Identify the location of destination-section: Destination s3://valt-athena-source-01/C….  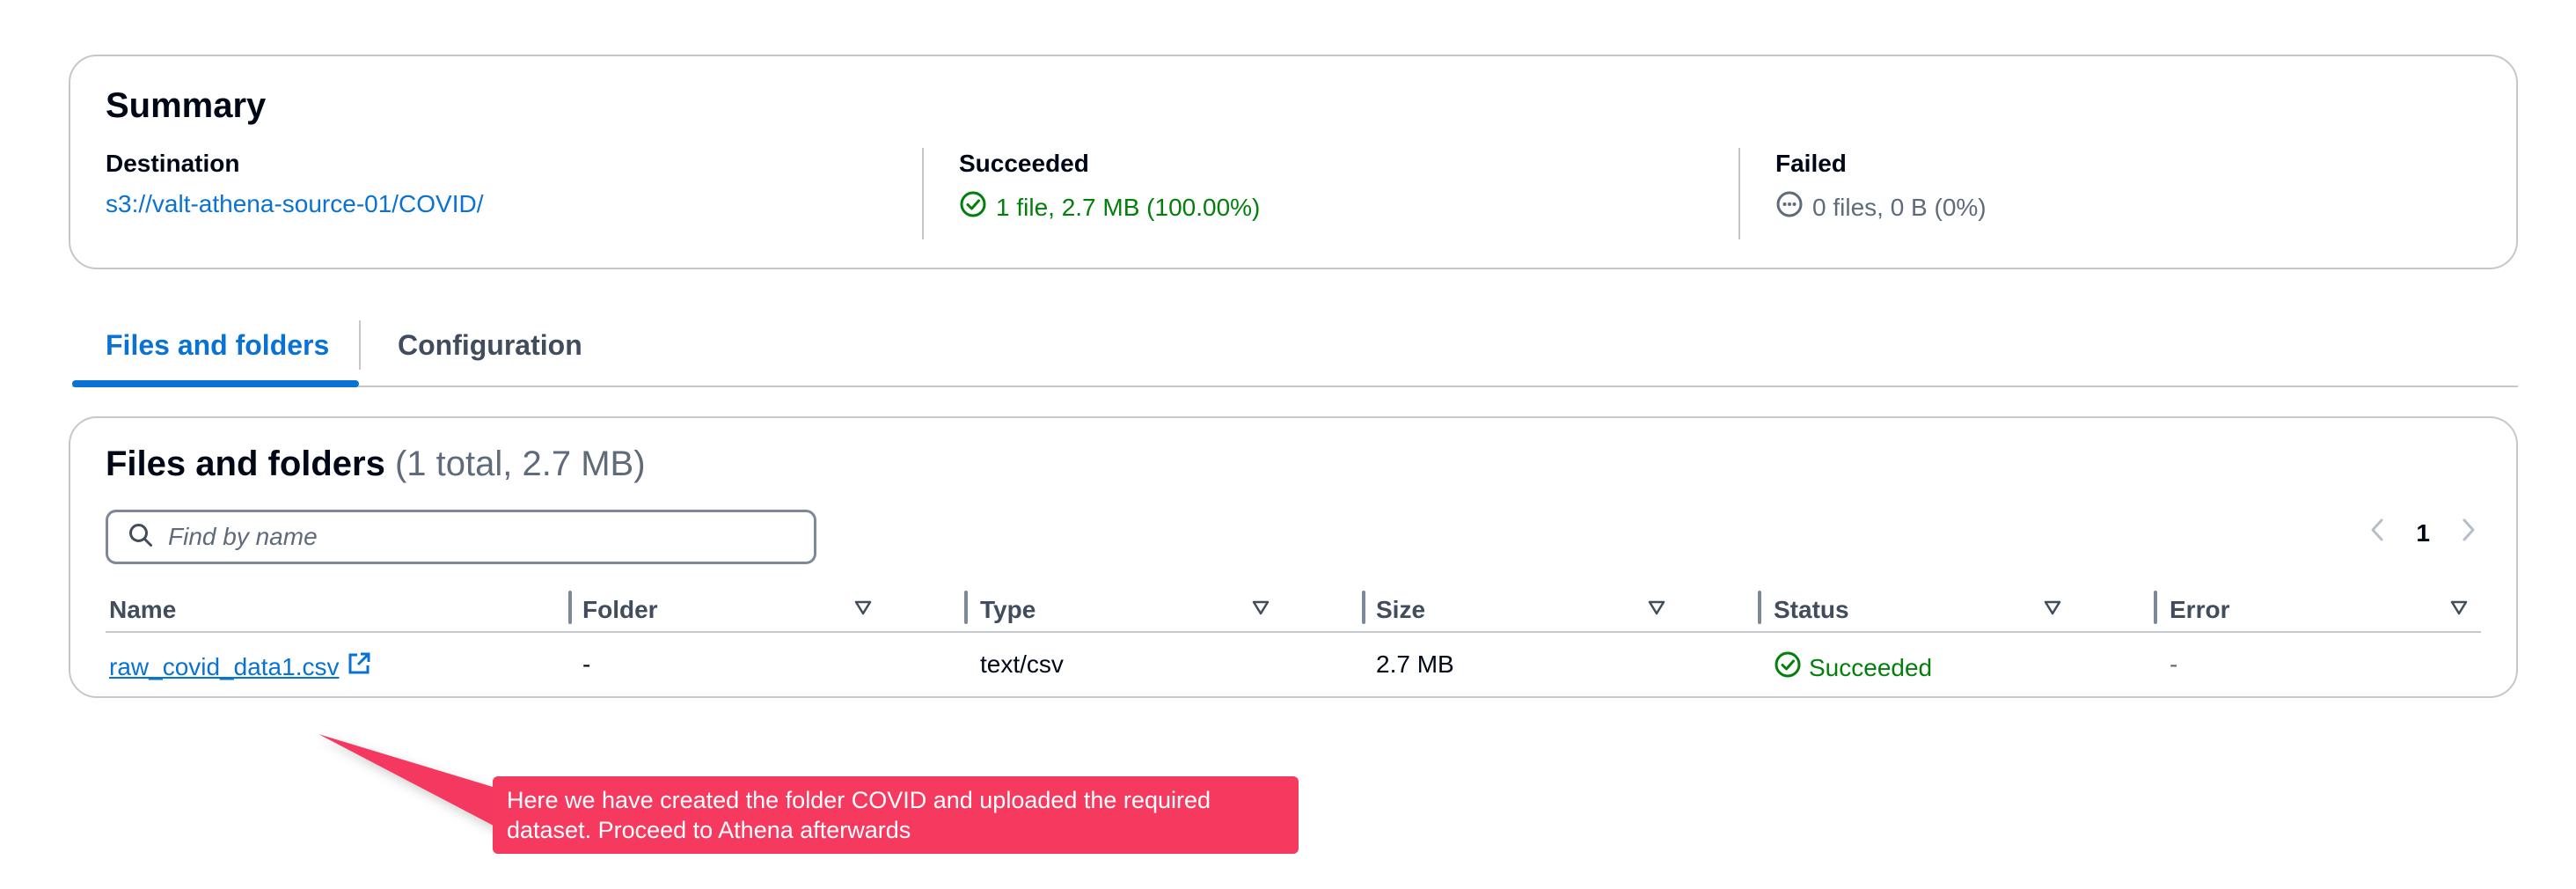
(493, 194).